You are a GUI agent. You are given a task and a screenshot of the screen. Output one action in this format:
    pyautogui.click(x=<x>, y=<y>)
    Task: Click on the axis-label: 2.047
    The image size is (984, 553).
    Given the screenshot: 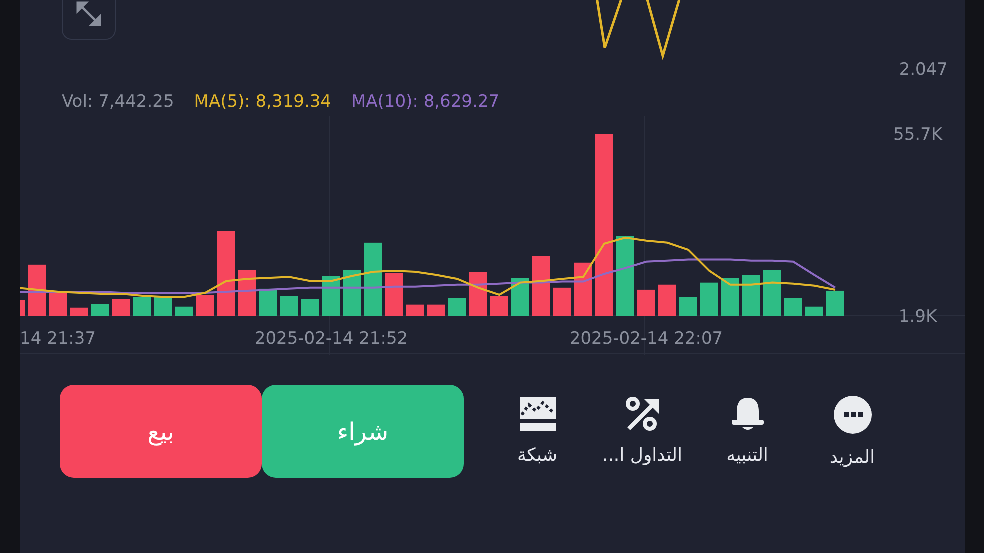 What is the action you would take?
    pyautogui.click(x=923, y=70)
    